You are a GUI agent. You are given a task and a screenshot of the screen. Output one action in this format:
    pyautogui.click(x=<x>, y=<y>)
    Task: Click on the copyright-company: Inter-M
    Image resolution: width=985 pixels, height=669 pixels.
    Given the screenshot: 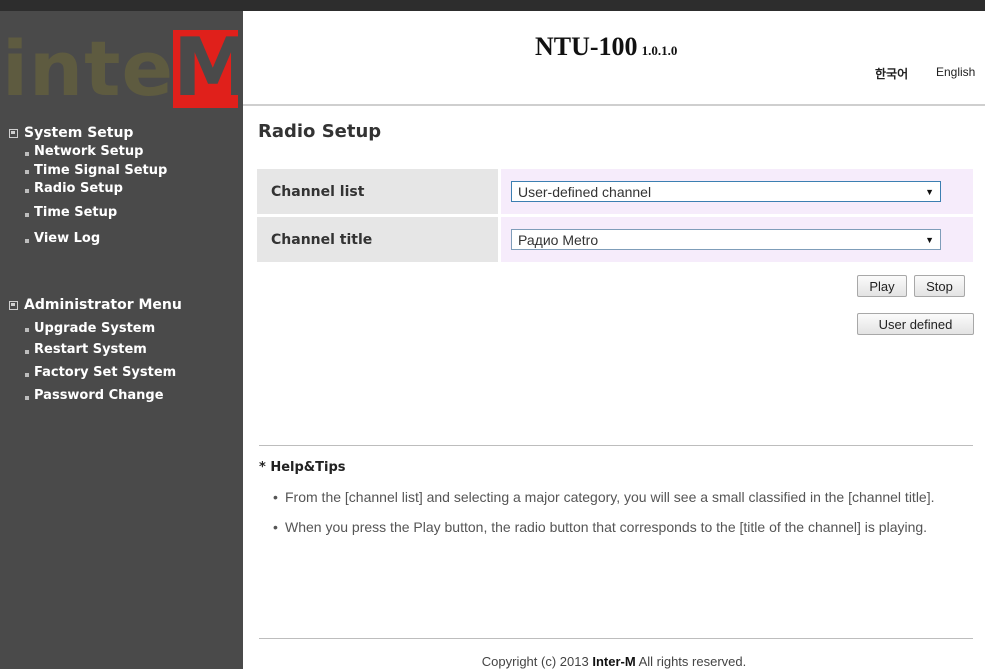 What is the action you would take?
    pyautogui.click(x=614, y=661)
    